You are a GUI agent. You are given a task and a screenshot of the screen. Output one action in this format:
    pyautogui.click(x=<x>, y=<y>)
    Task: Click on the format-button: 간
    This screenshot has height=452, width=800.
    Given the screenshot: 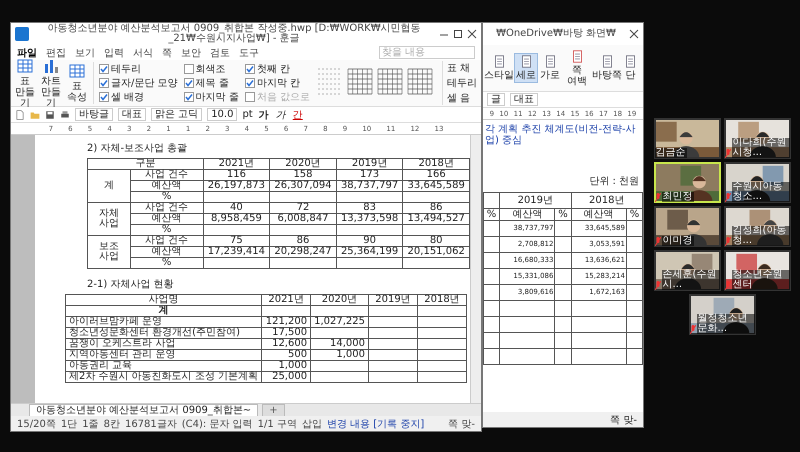 What is the action you would take?
    pyautogui.click(x=298, y=115)
    